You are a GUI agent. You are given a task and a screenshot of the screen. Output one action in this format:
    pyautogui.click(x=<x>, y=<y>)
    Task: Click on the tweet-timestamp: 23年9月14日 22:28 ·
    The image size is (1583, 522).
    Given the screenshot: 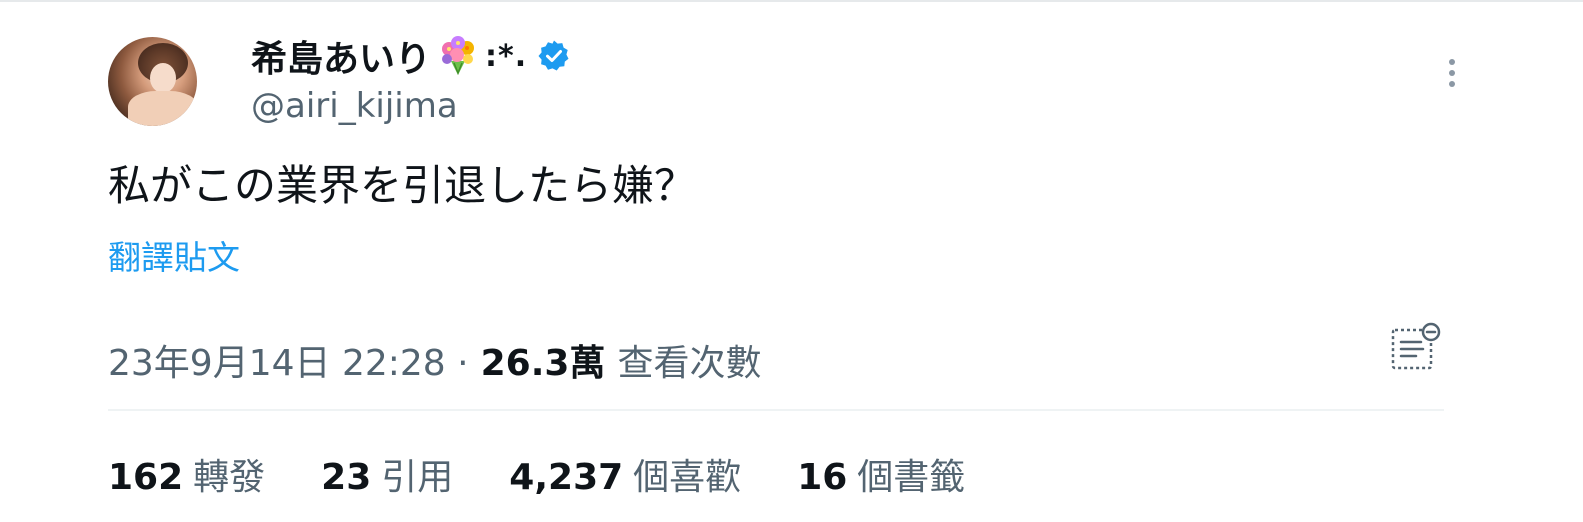 What is the action you would take?
    pyautogui.click(x=288, y=360)
    